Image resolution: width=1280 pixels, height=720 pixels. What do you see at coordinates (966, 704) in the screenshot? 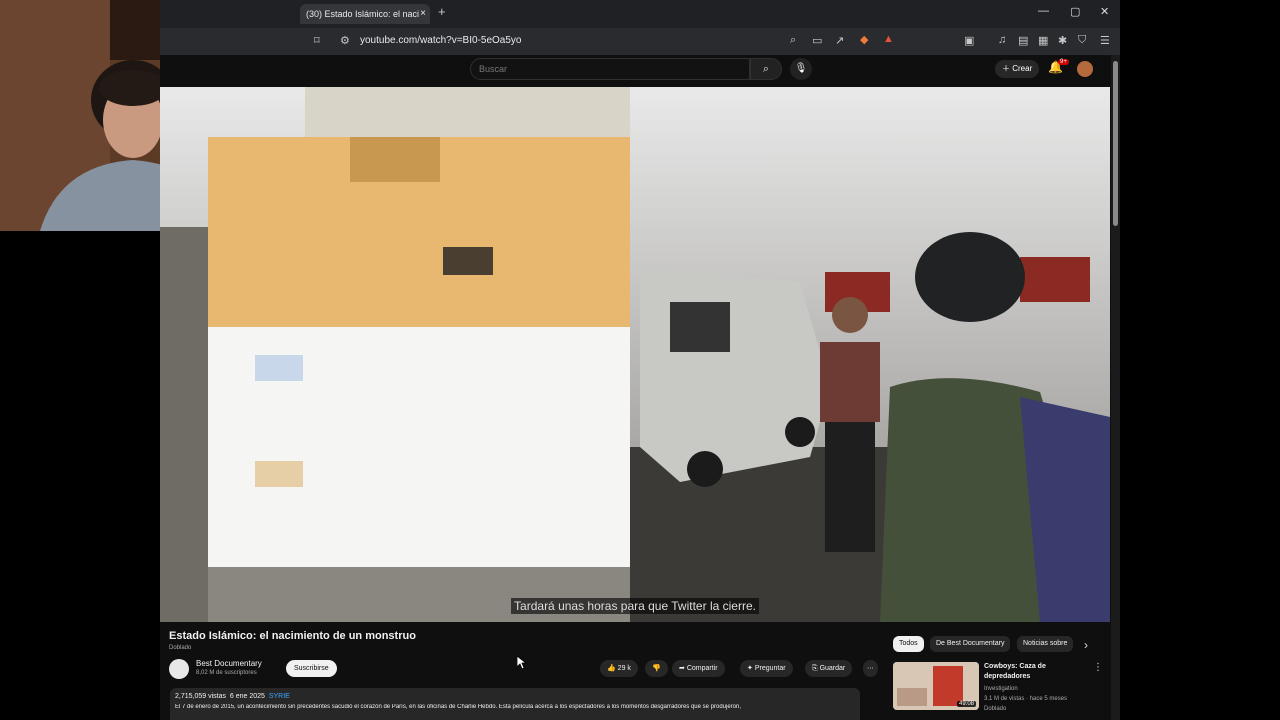
I see `video-duration: 49:08` at bounding box center [966, 704].